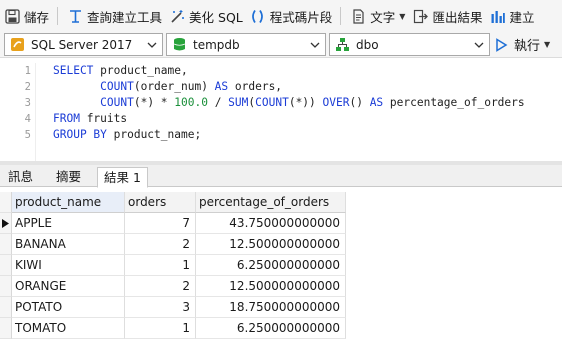 This screenshot has width=562, height=347. I want to click on build-chart-button: 建立, so click(511, 16).